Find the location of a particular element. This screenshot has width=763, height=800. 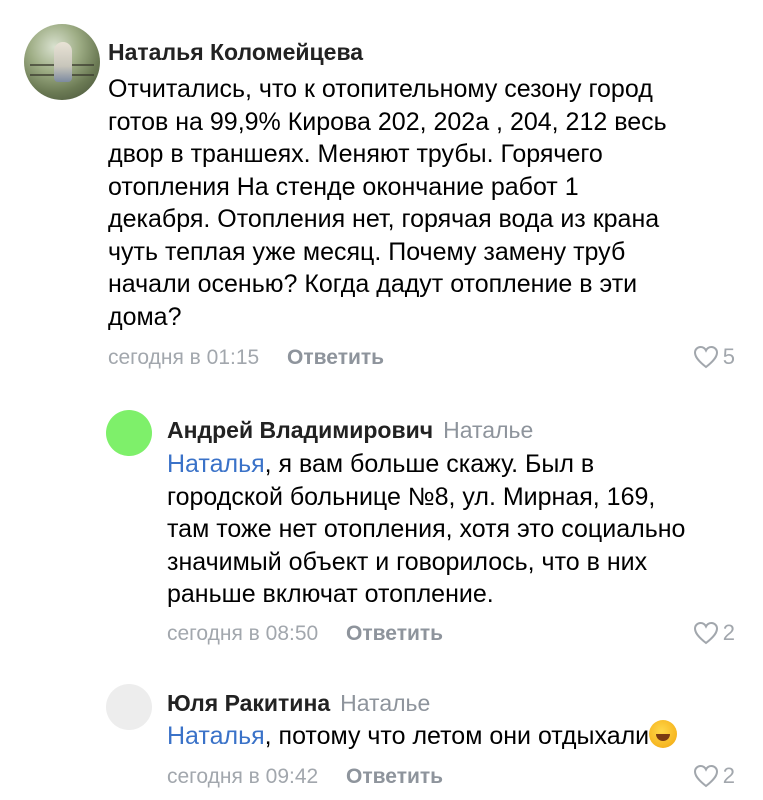

comment-line-text: , потому что летом они отдыхали is located at coordinates (457, 736).